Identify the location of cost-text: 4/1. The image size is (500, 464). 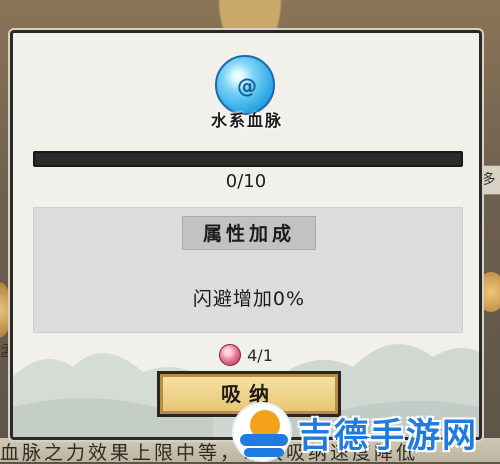
(260, 355).